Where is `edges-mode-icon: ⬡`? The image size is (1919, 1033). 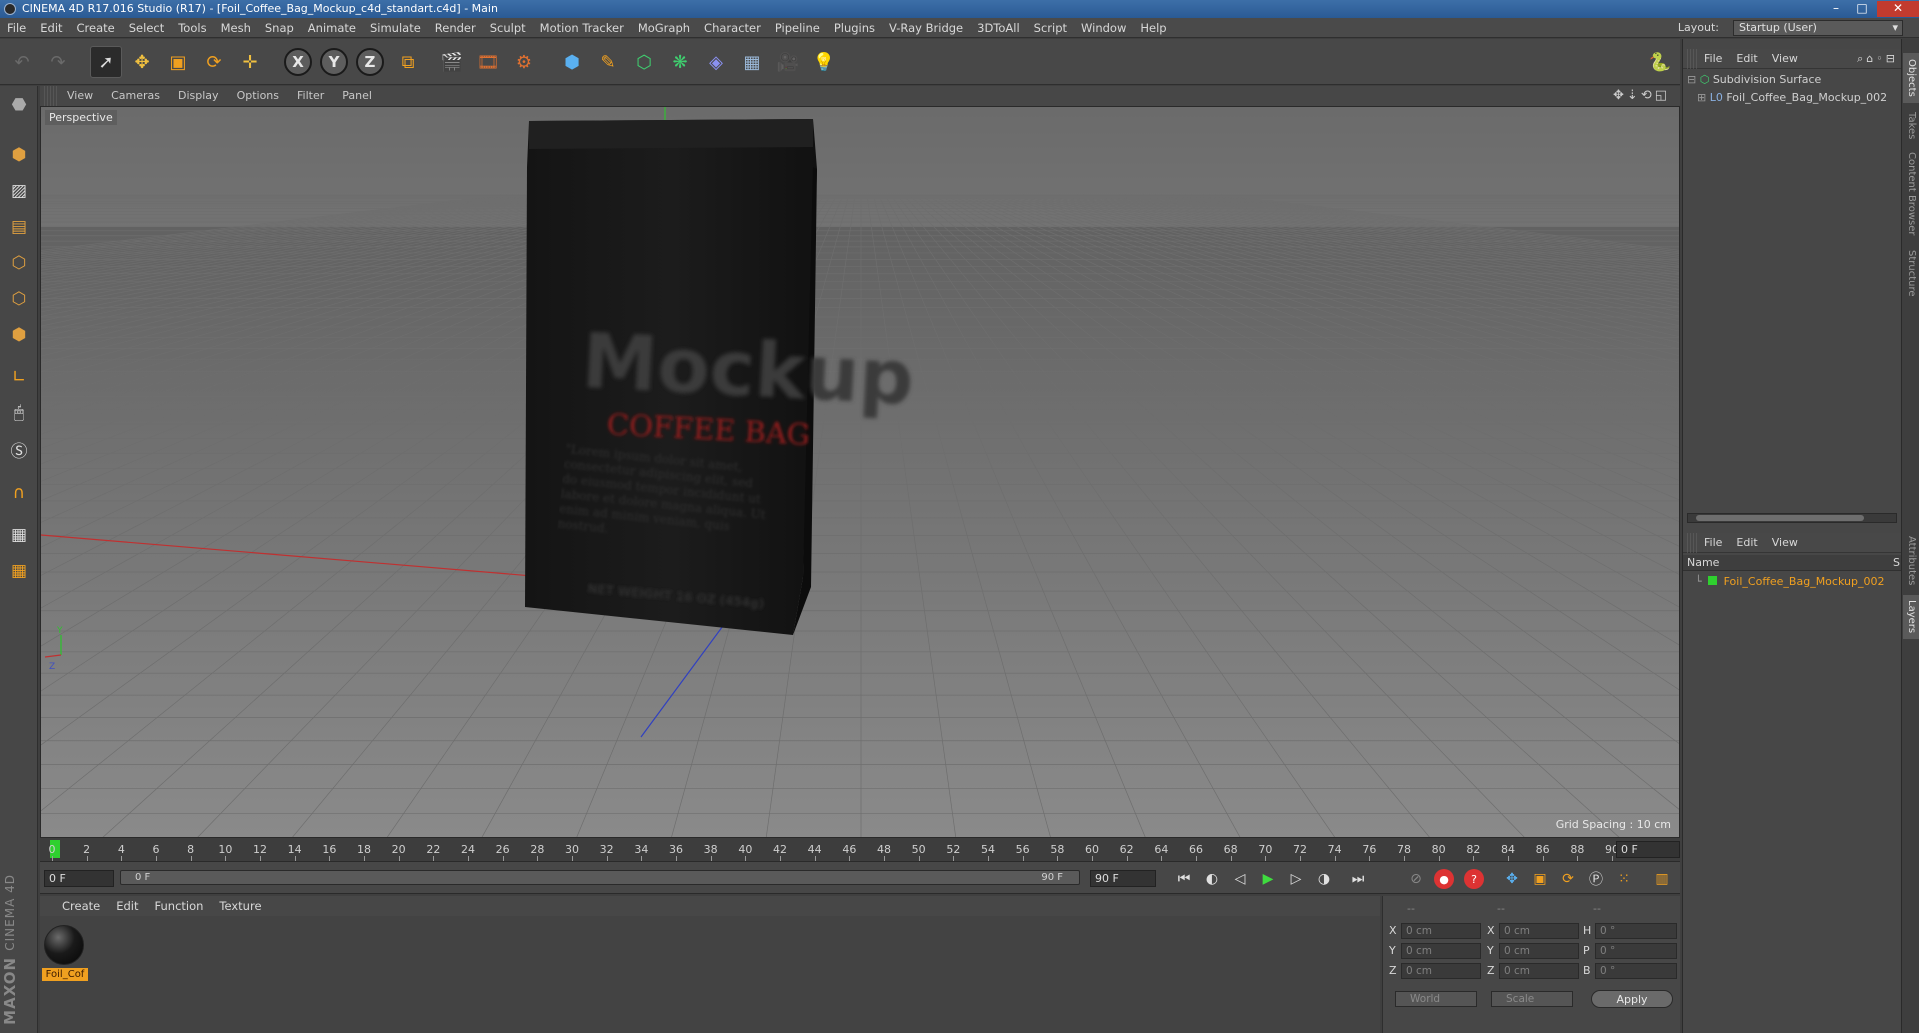
edges-mode-icon: ⬡ is located at coordinates (19, 299).